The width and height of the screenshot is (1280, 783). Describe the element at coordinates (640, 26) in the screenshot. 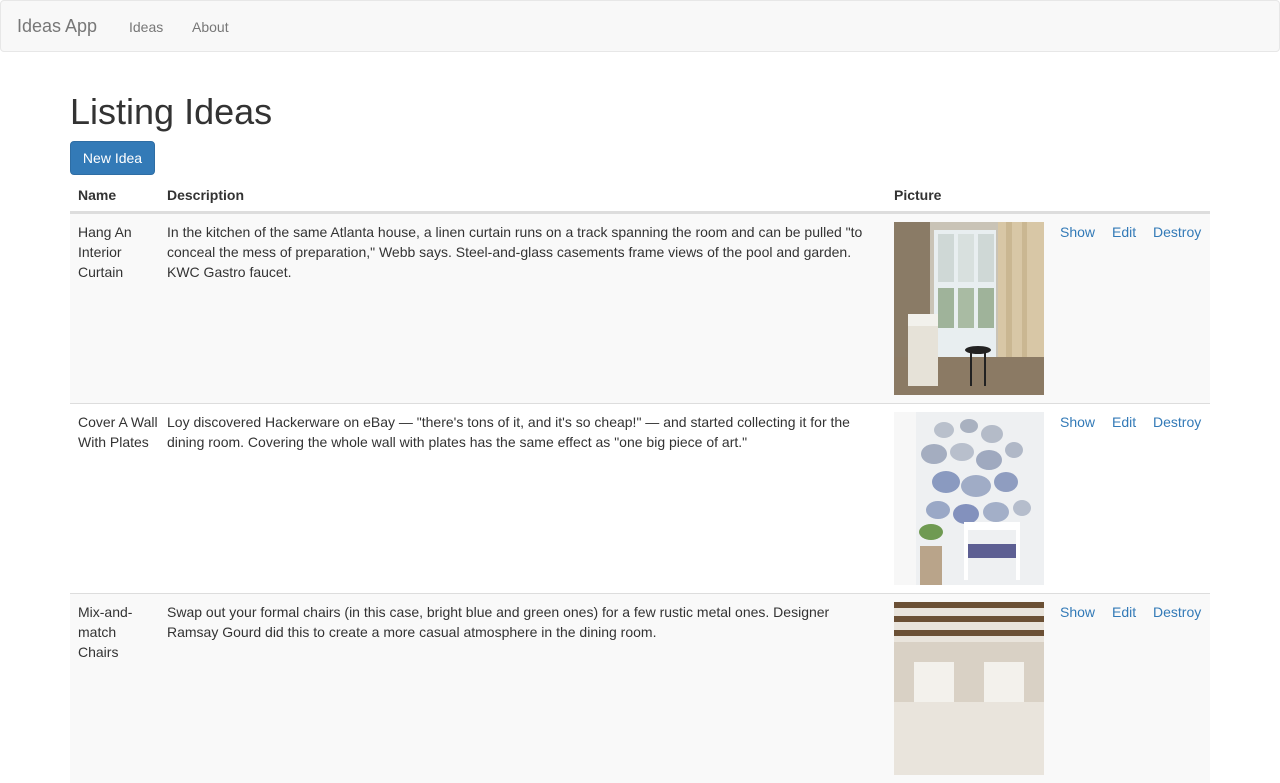

I see `top-navbar: Ideas App Ideas About` at that location.